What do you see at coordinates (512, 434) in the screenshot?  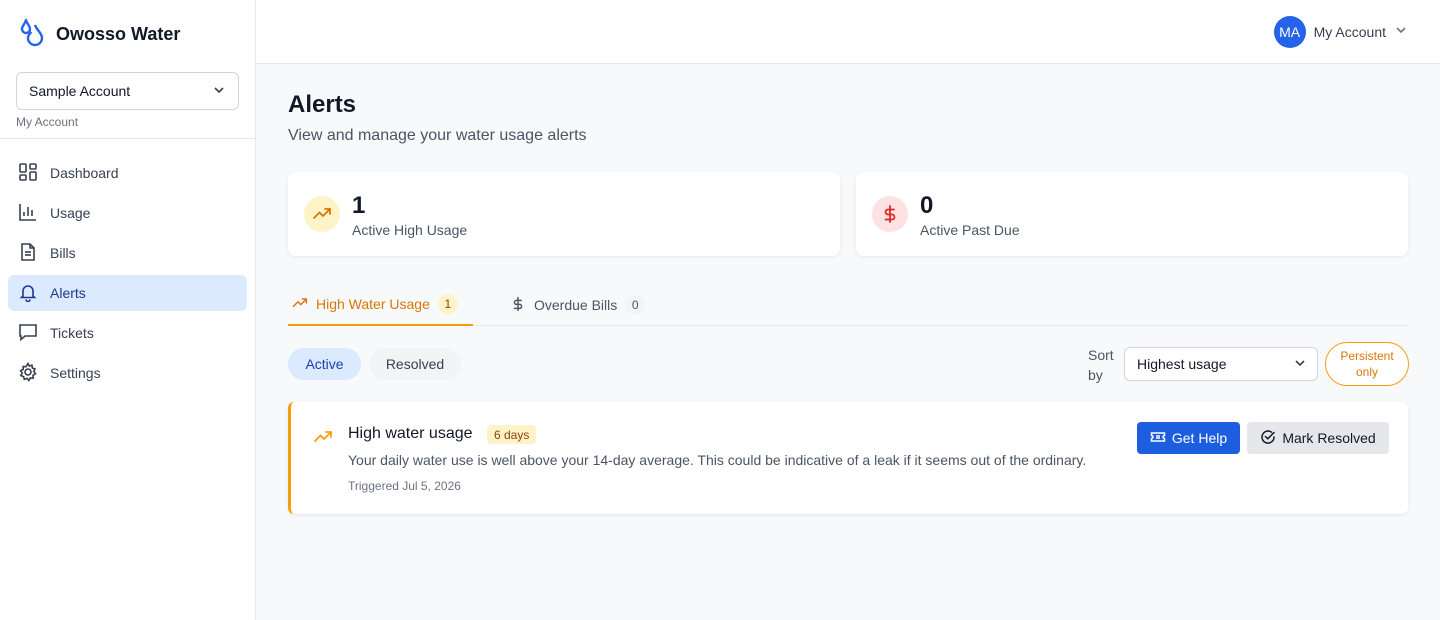 I see `alert-duration-badge: 6 days` at bounding box center [512, 434].